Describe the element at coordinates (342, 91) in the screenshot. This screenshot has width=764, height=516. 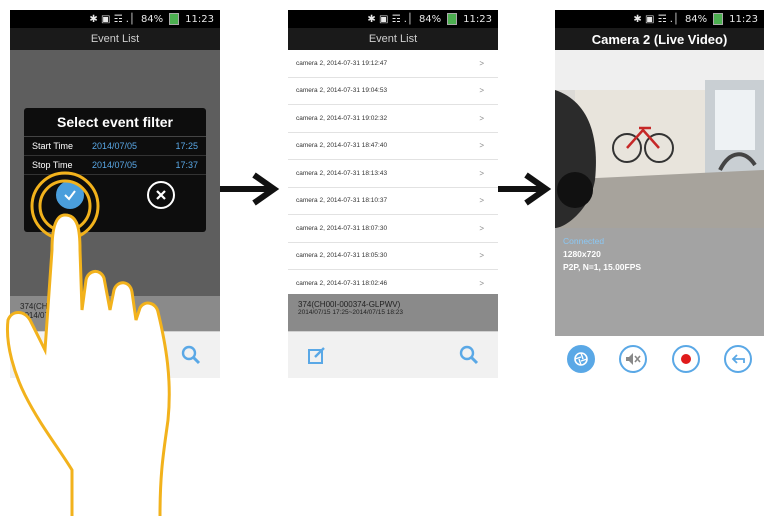
I see `event-label: camera 2, 2014-07-31 19:04:53` at that location.